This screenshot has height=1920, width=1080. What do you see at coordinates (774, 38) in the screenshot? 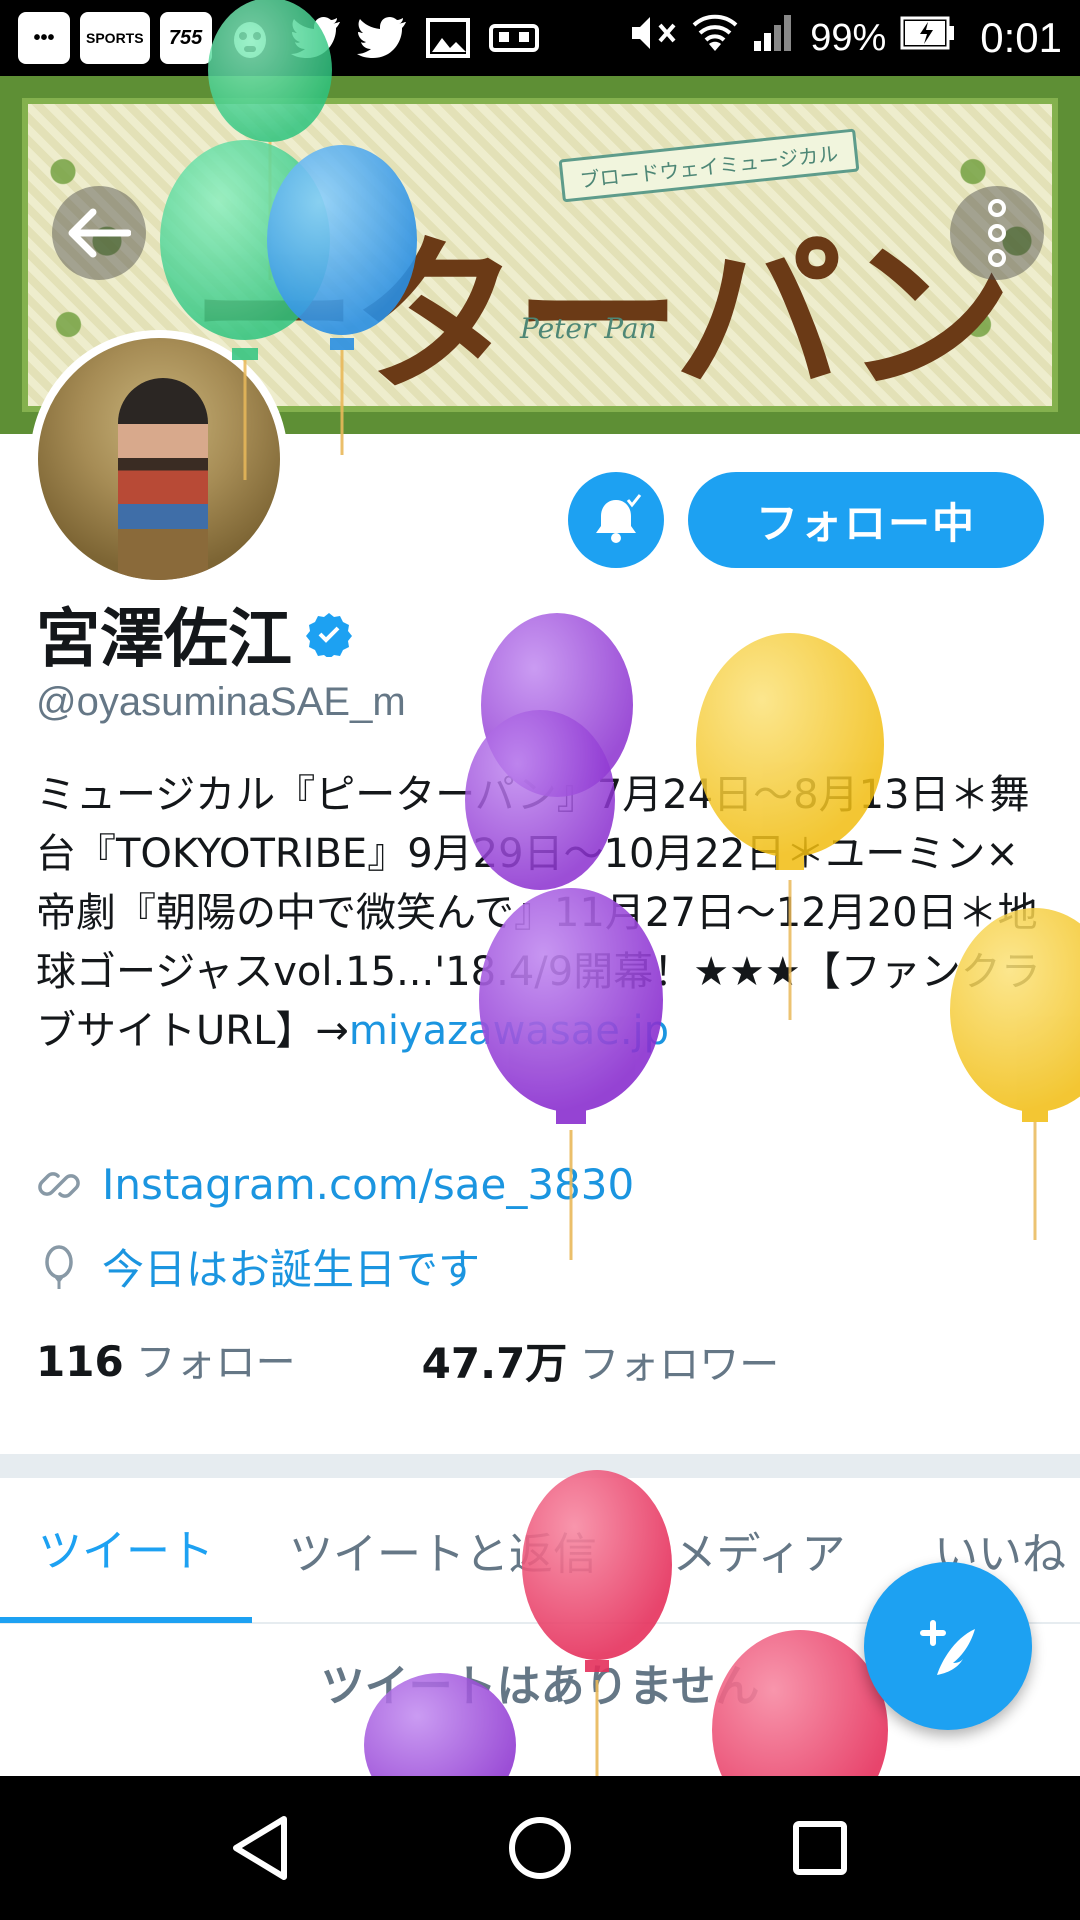
I see `signal-icon` at bounding box center [774, 38].